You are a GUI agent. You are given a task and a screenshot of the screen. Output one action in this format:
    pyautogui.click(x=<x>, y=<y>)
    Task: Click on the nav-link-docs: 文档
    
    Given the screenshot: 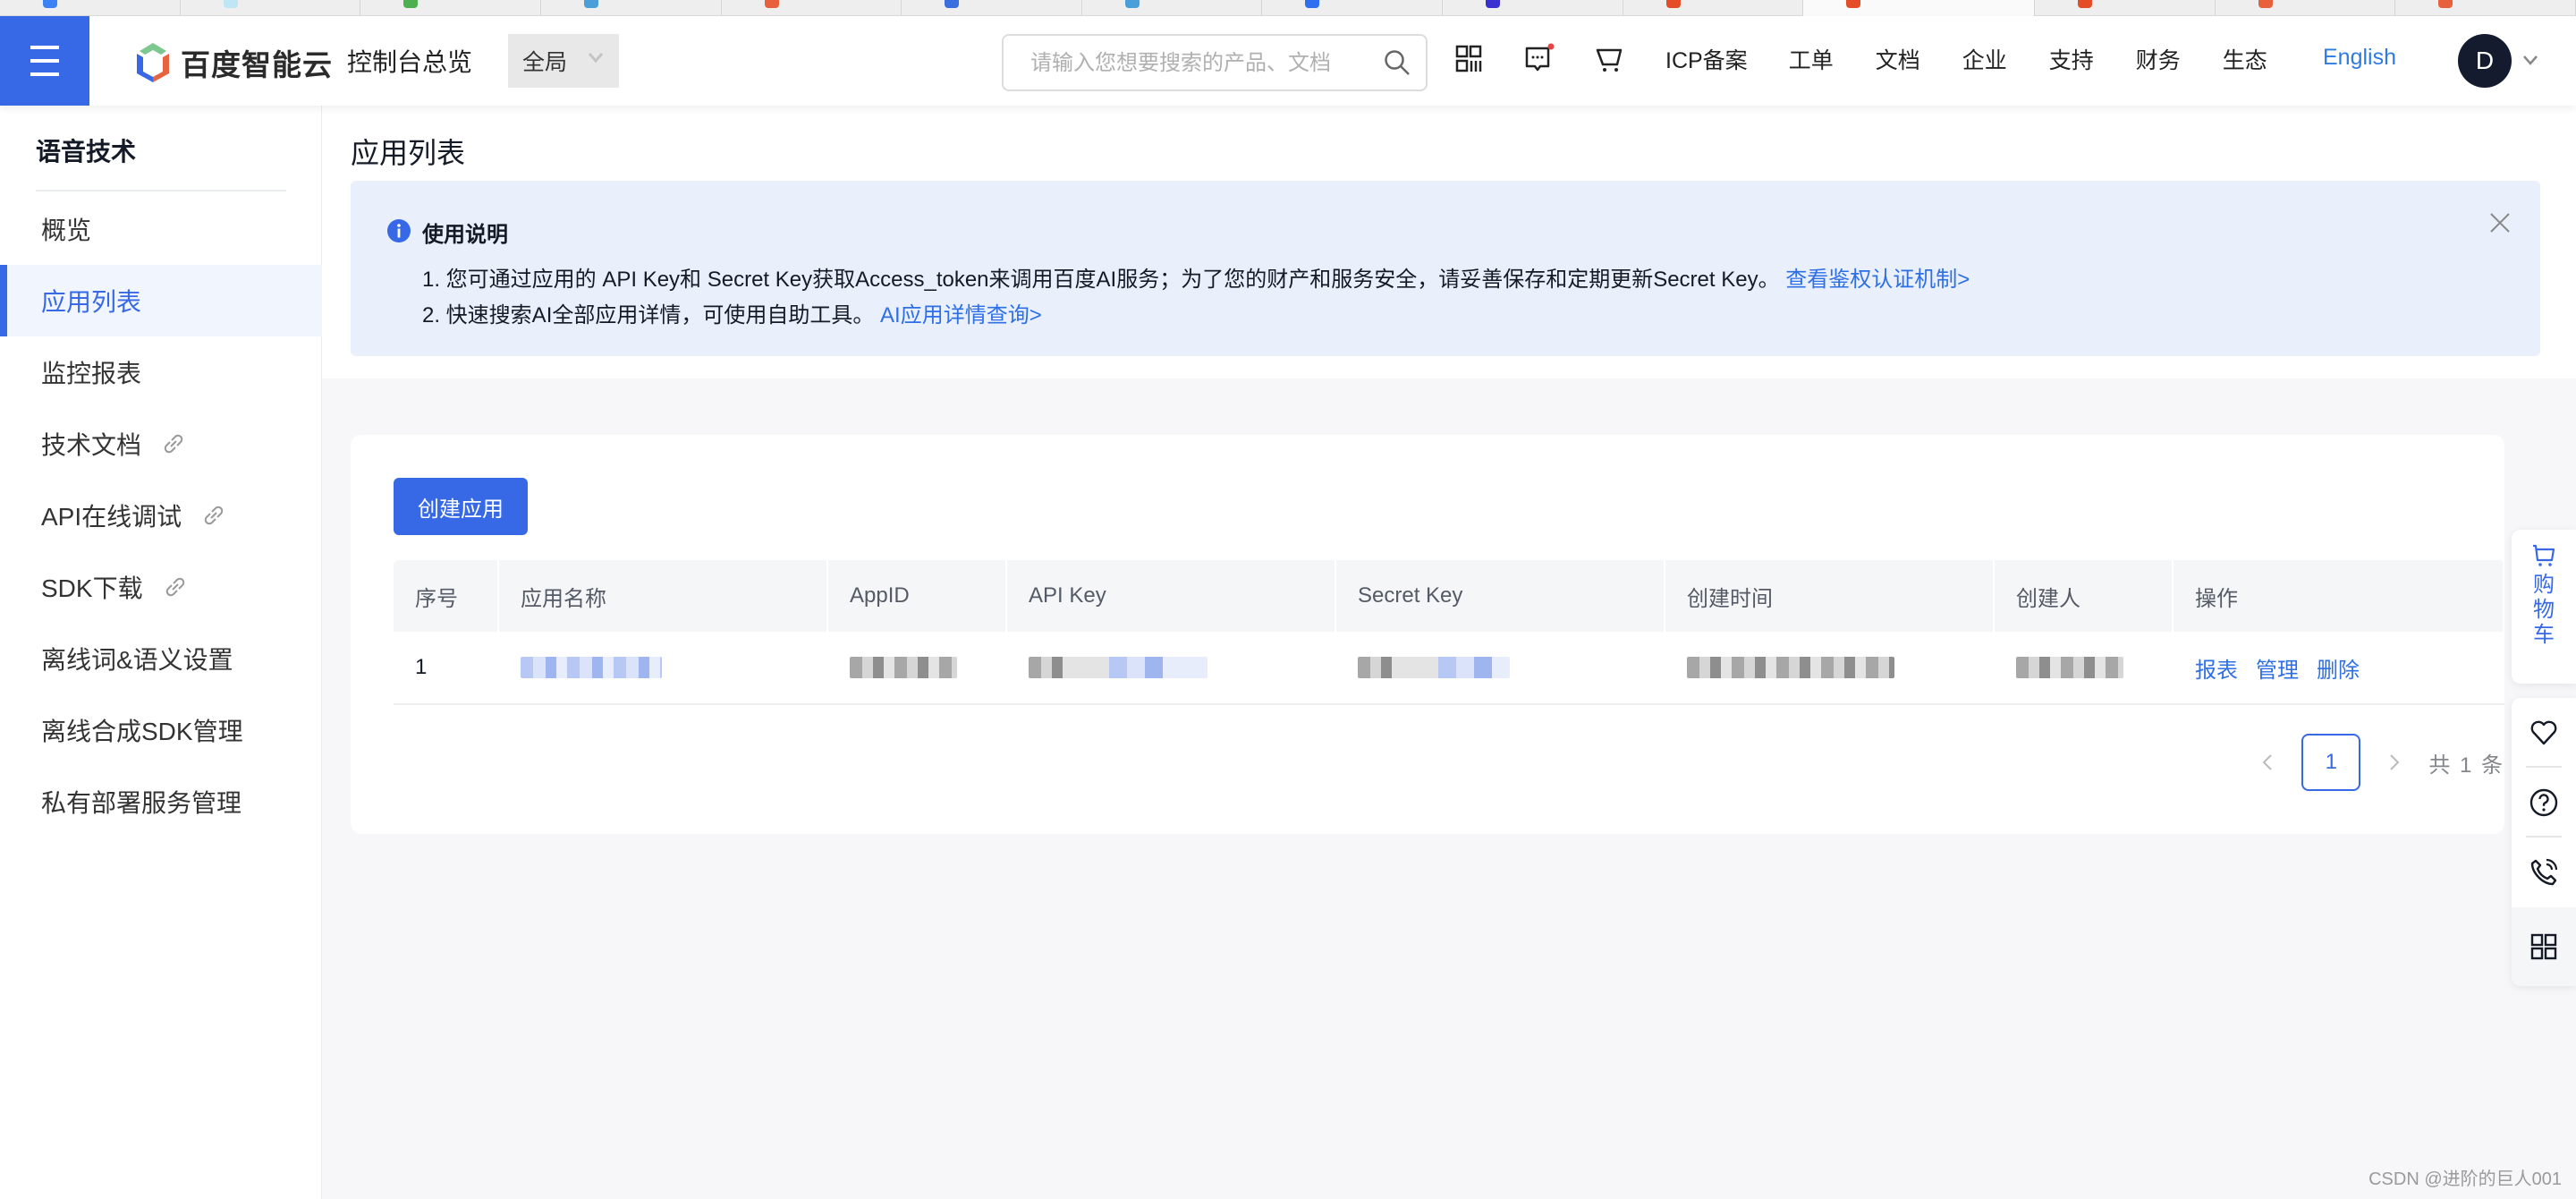 What is the action you would take?
    pyautogui.click(x=1898, y=59)
    